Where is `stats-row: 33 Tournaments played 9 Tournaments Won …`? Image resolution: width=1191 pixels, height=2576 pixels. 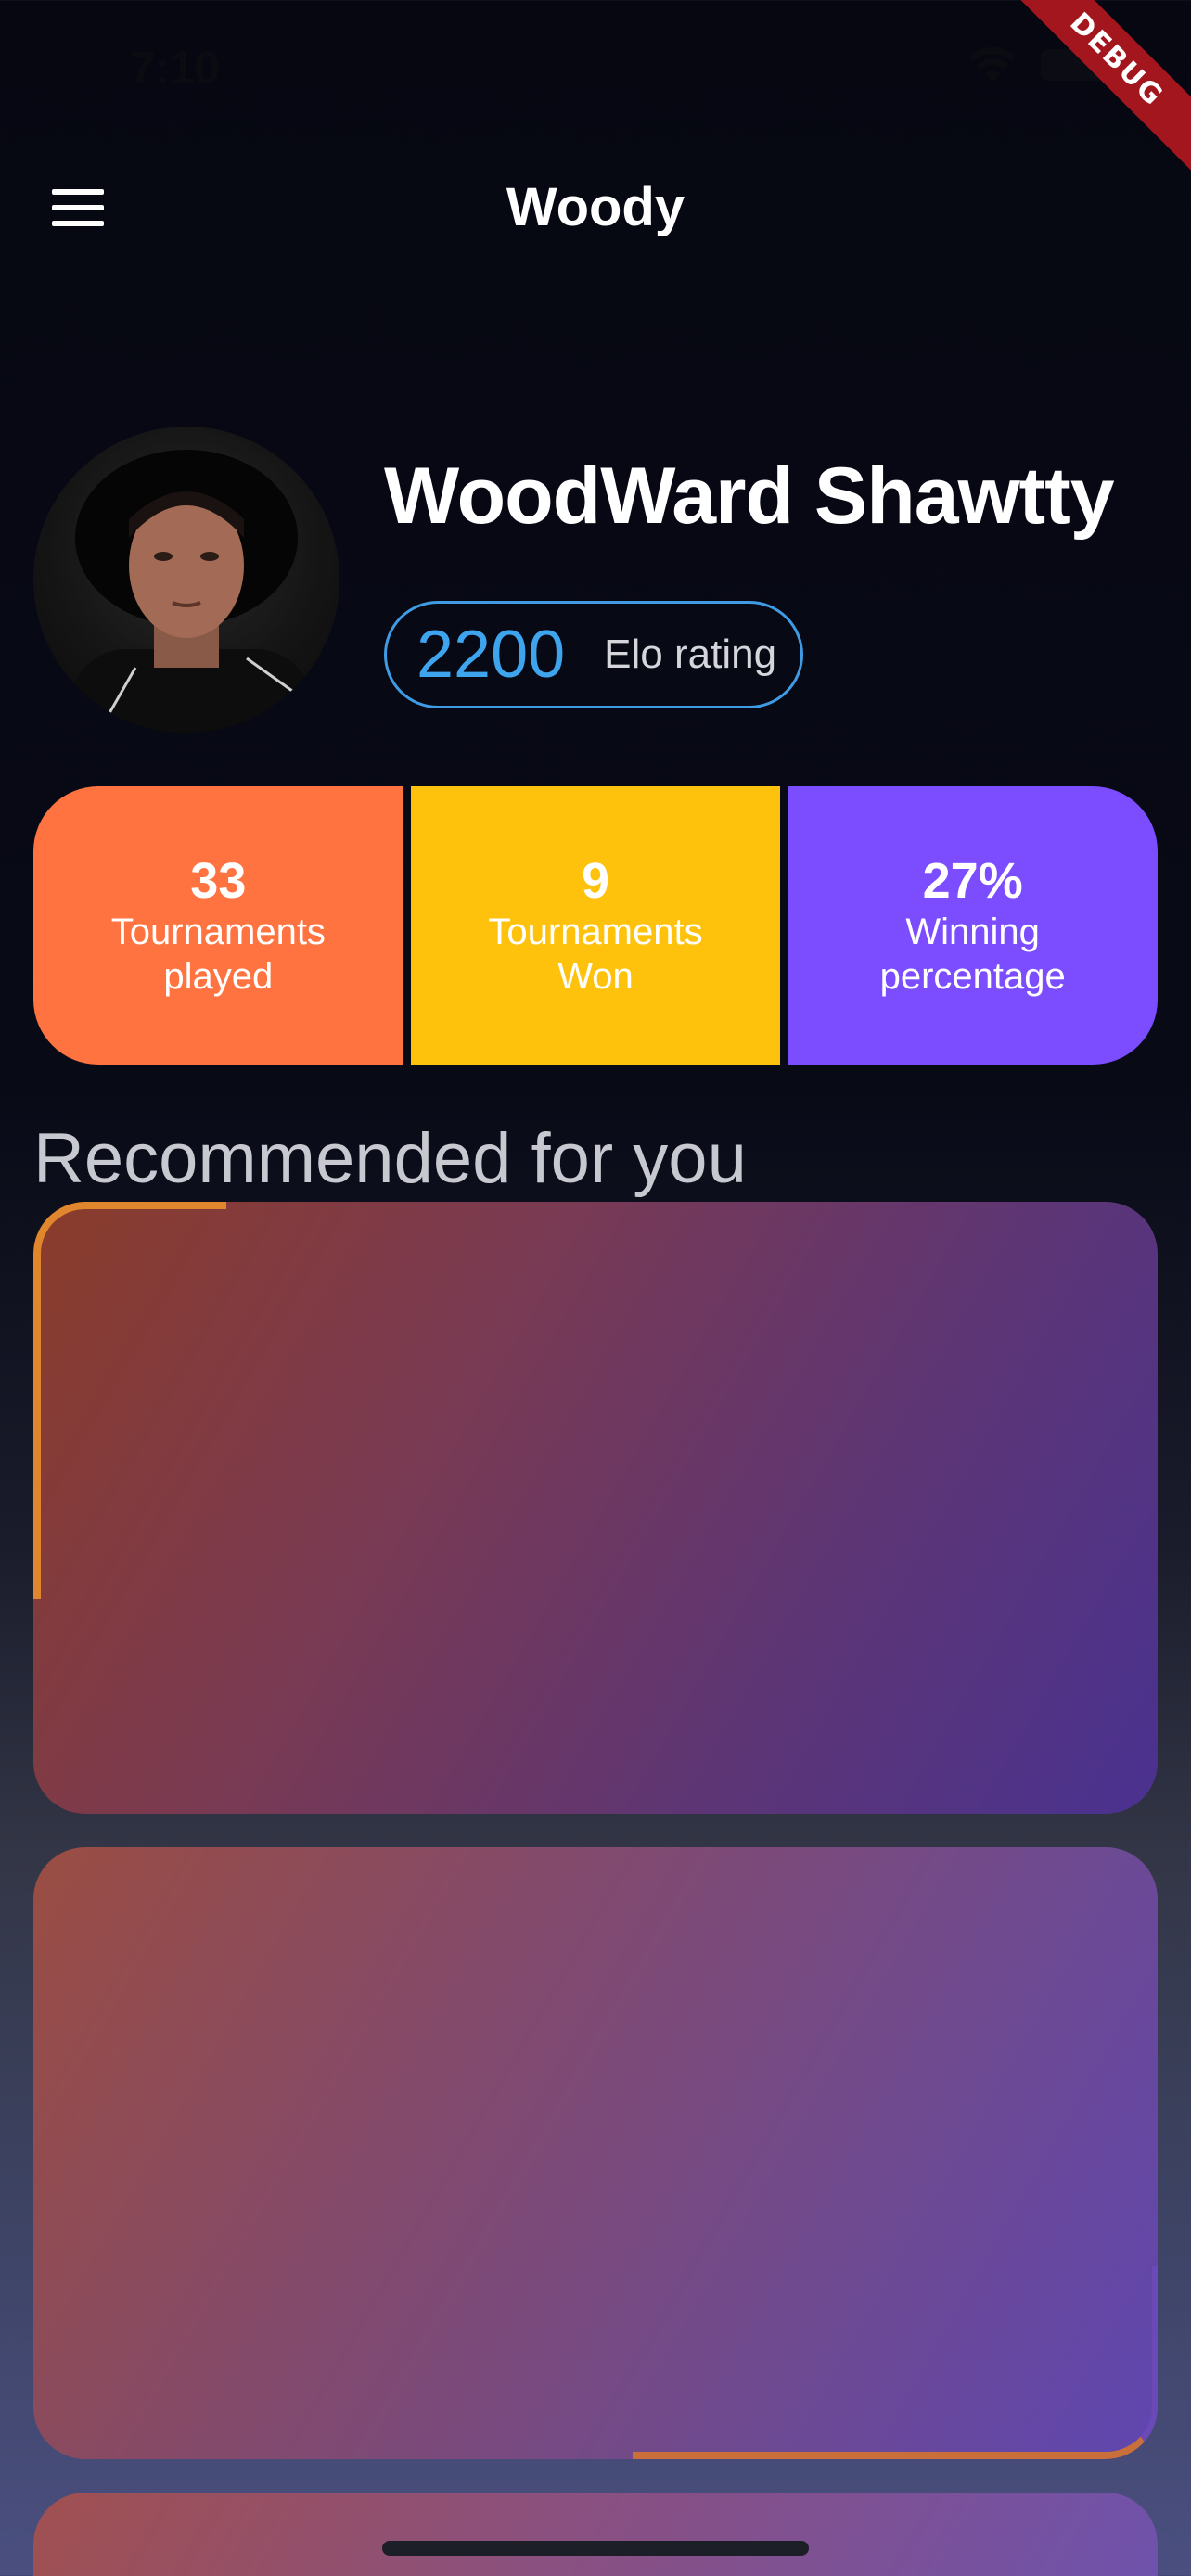 stats-row: 33 Tournaments played 9 Tournaments Won … is located at coordinates (596, 926).